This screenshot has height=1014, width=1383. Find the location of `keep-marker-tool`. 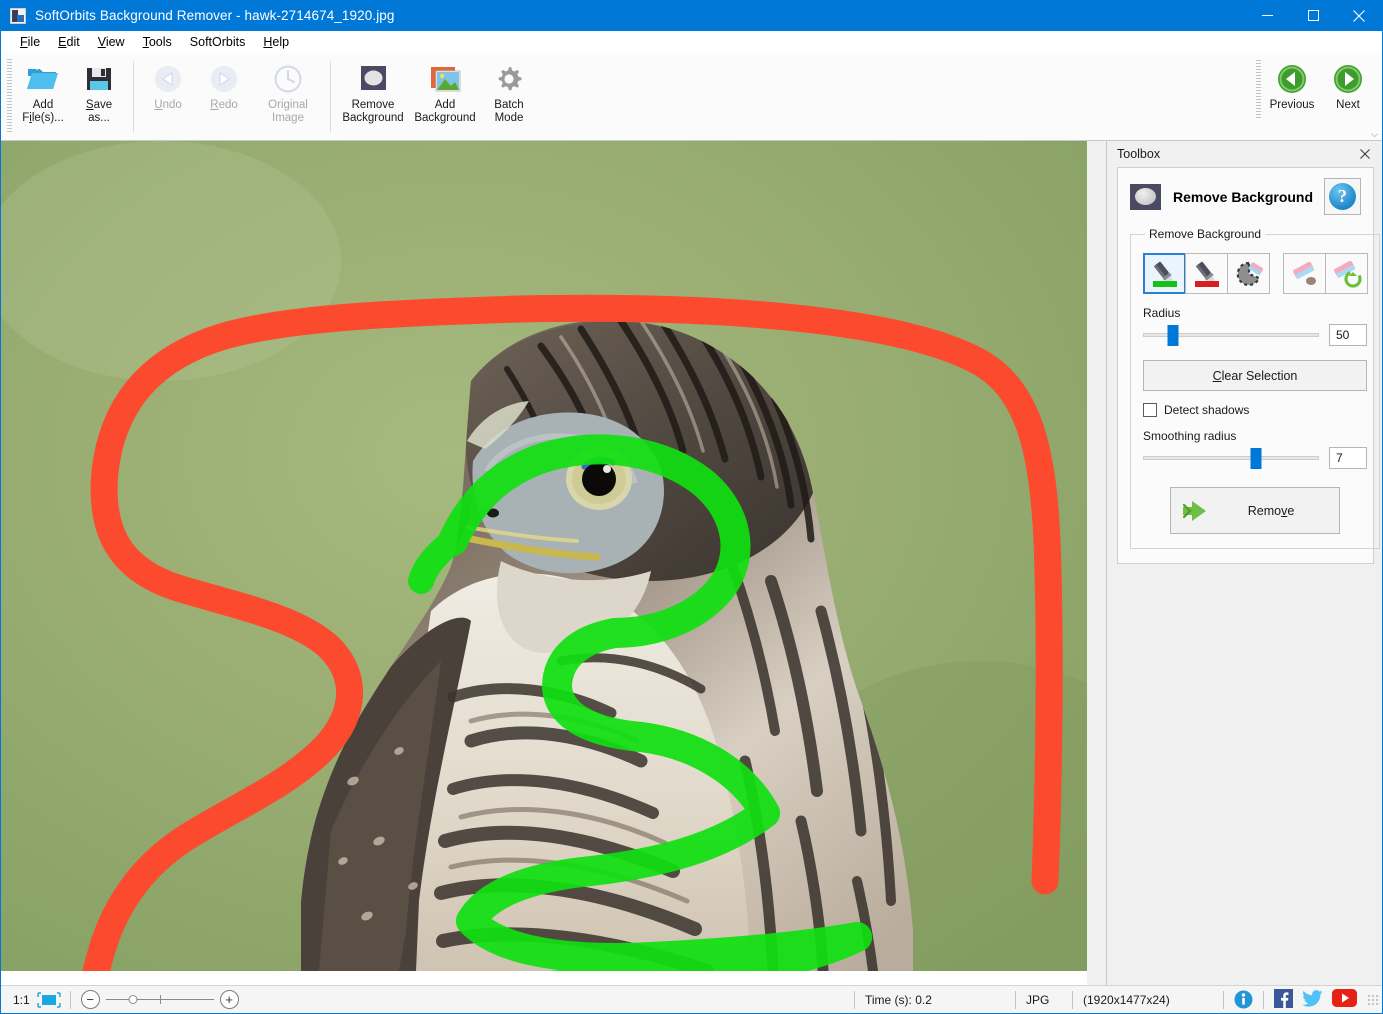

keep-marker-tool is located at coordinates (1164, 273).